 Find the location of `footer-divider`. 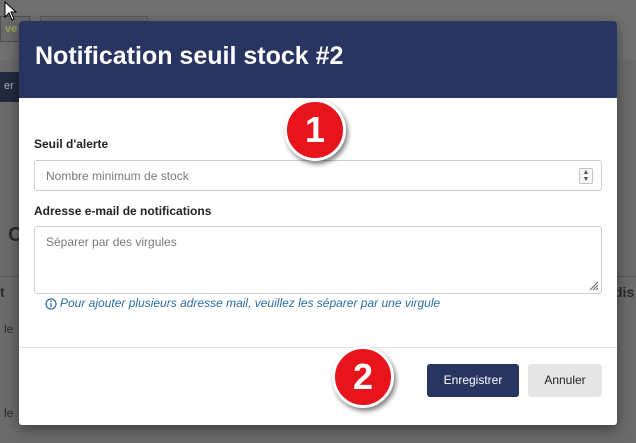

footer-divider is located at coordinates (318, 347).